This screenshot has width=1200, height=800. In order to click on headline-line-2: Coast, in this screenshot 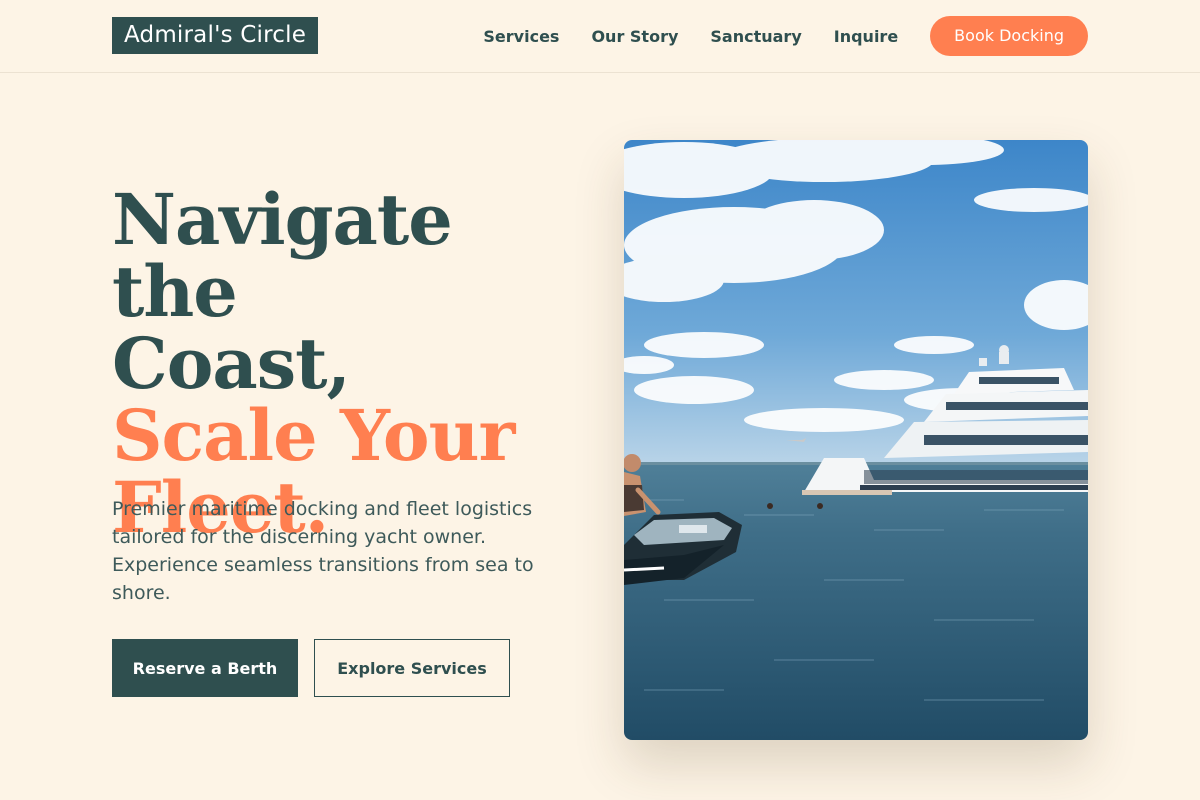, I will do `click(231, 363)`.